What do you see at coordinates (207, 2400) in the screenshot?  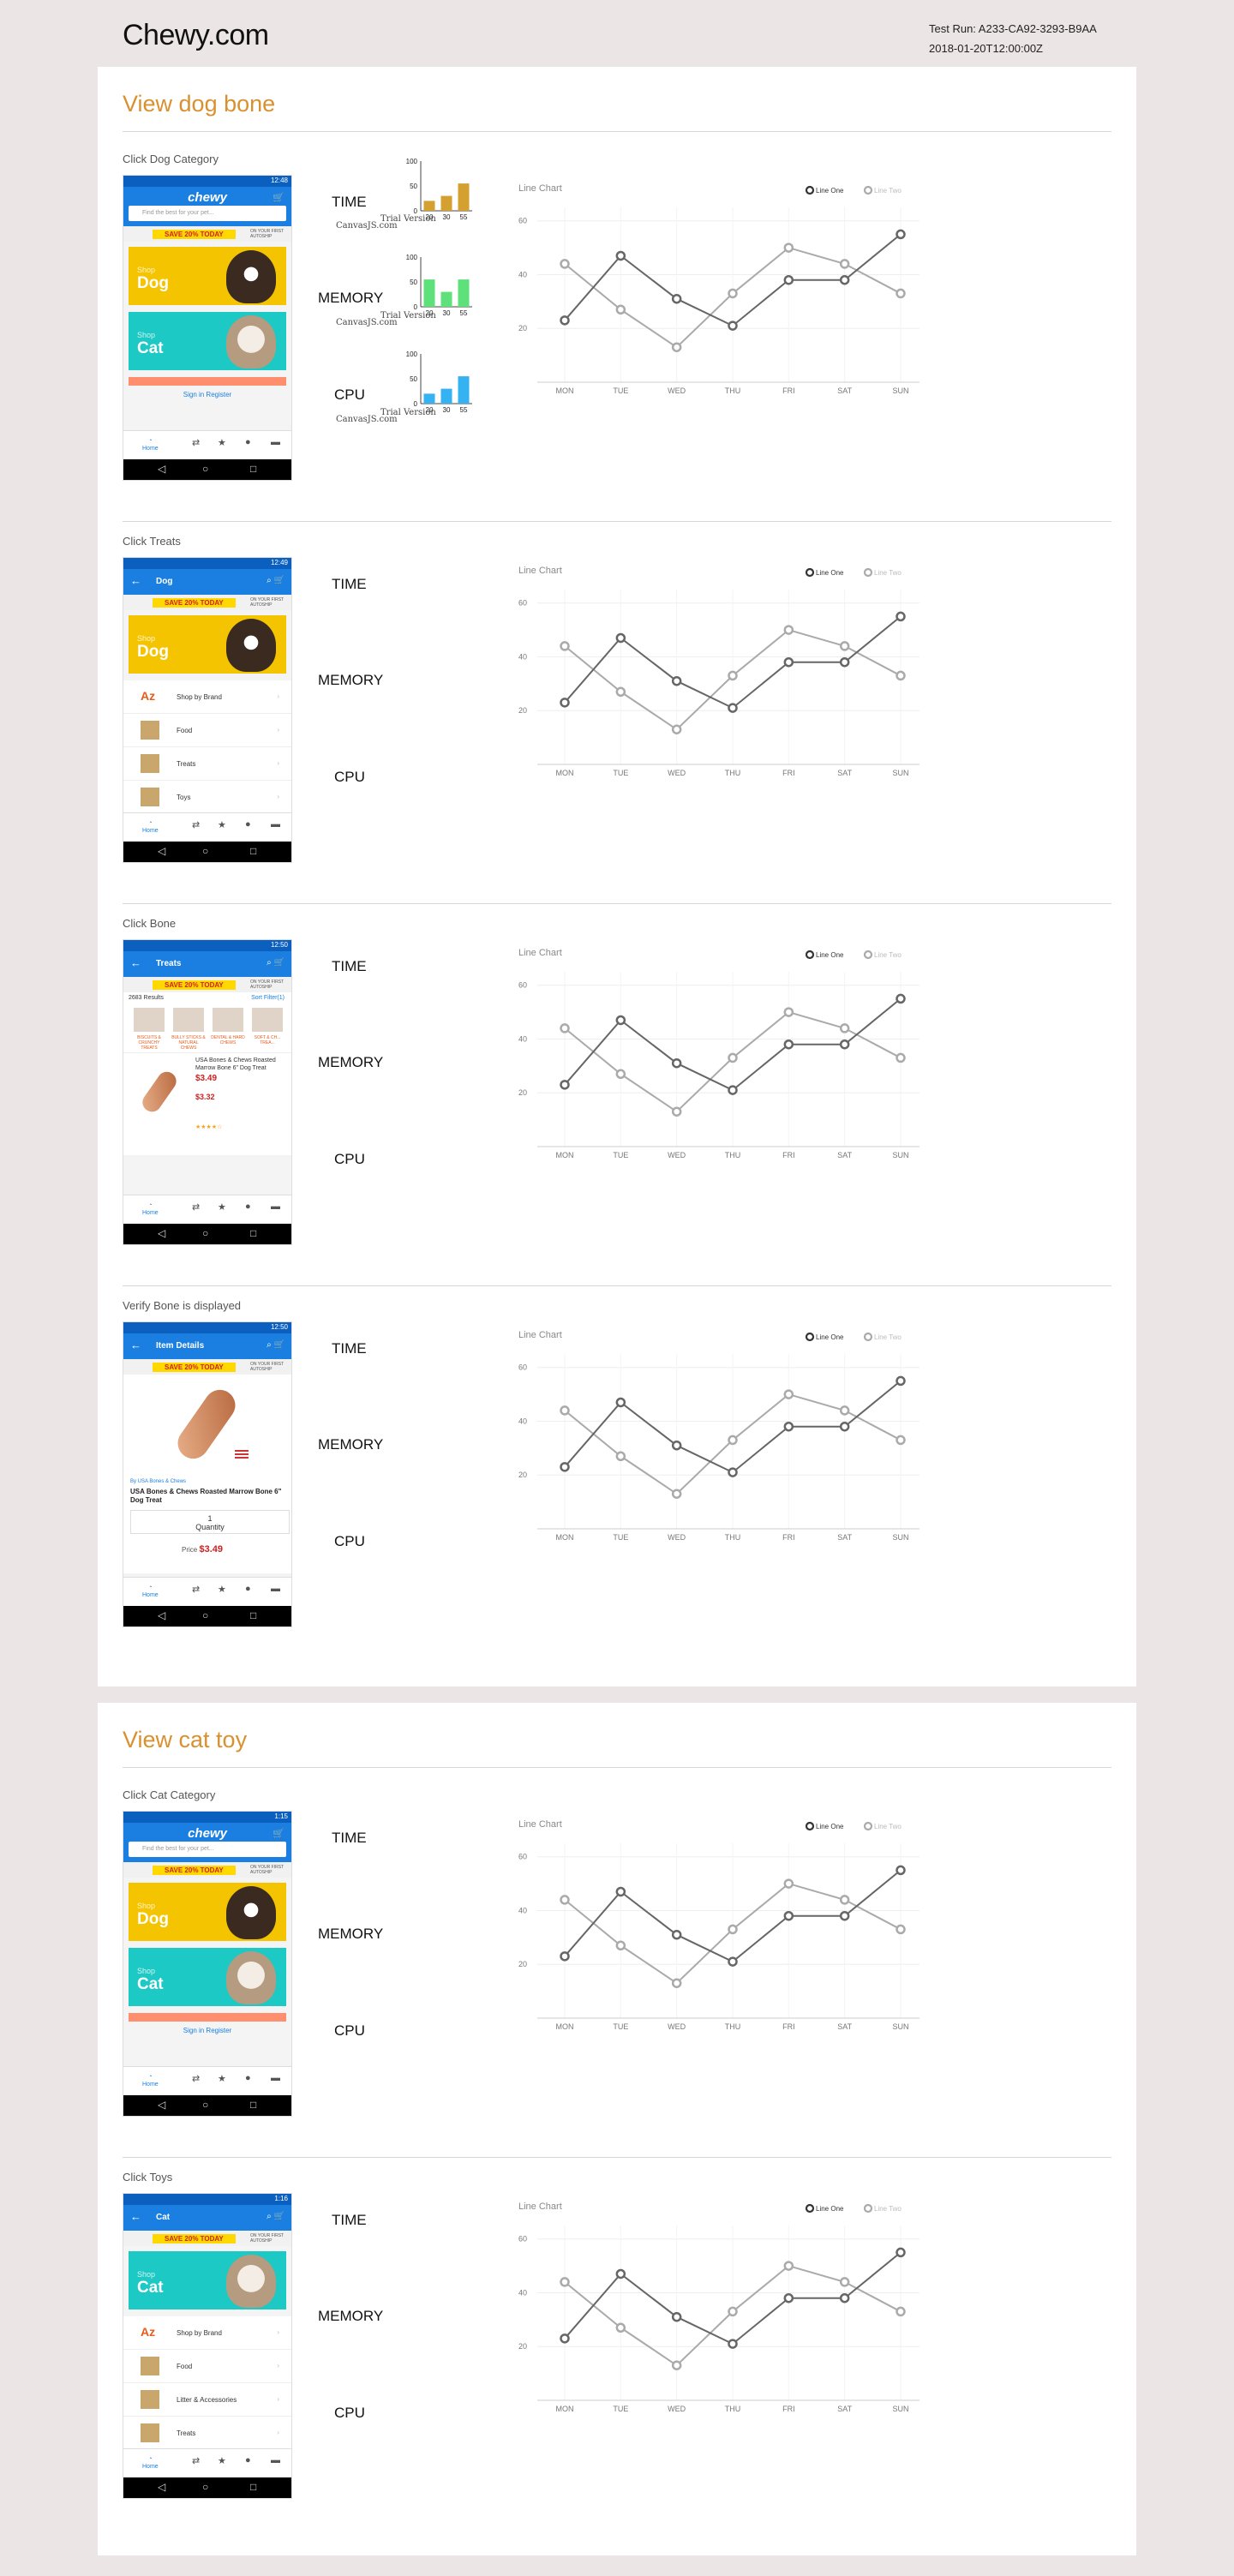 I see `list-item: Litter & Accessories ›` at bounding box center [207, 2400].